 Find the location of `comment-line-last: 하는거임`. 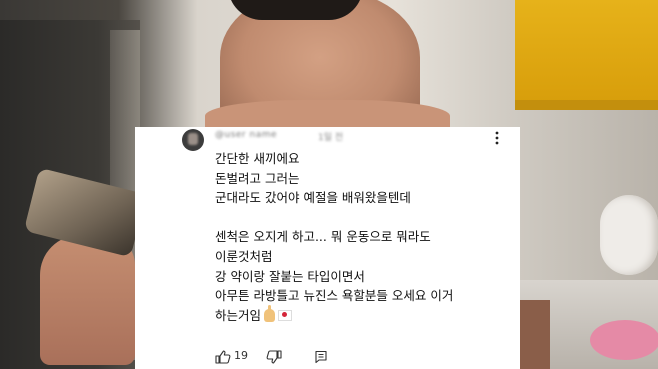

comment-line-last: 하는거임 is located at coordinates (362, 315).